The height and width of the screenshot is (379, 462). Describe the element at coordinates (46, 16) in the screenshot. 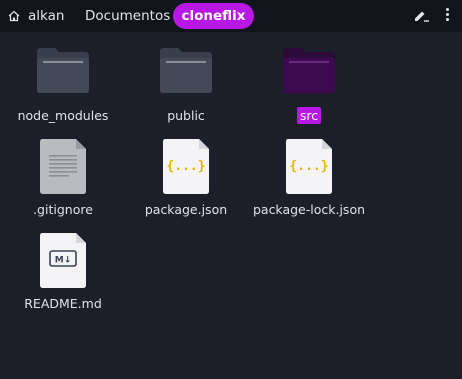

I see `breadcrumb-home-label: alkan` at that location.